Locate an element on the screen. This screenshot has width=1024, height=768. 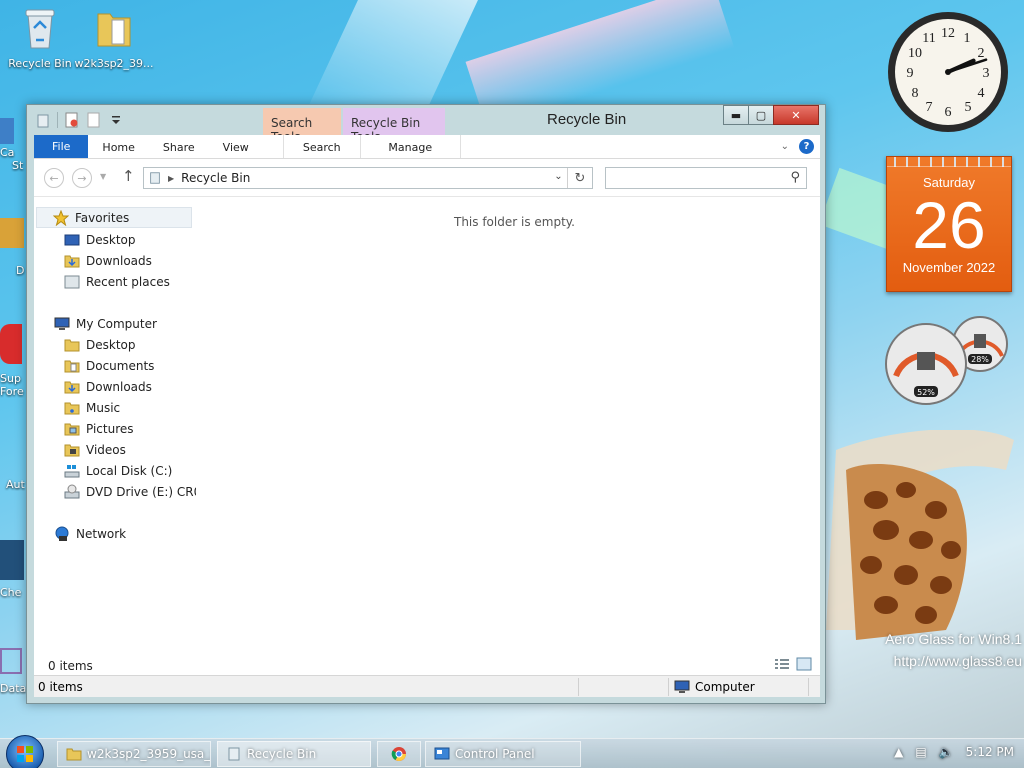
customize-toolbar-icon is located at coordinates (116, 120).